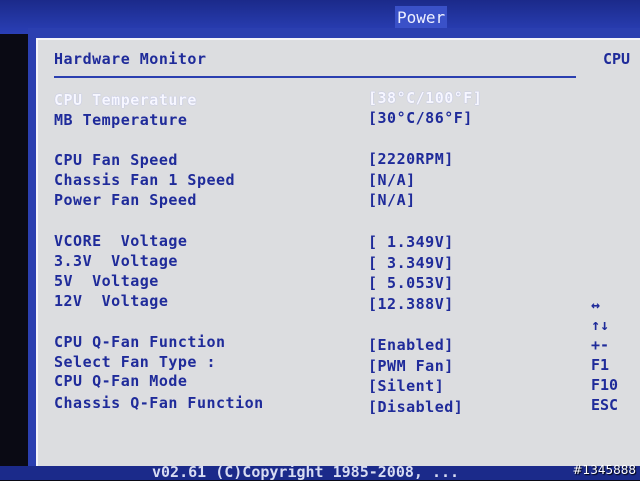 The height and width of the screenshot is (481, 640). I want to click on select-fan-type-label: Select Fan Type :, so click(135, 362).